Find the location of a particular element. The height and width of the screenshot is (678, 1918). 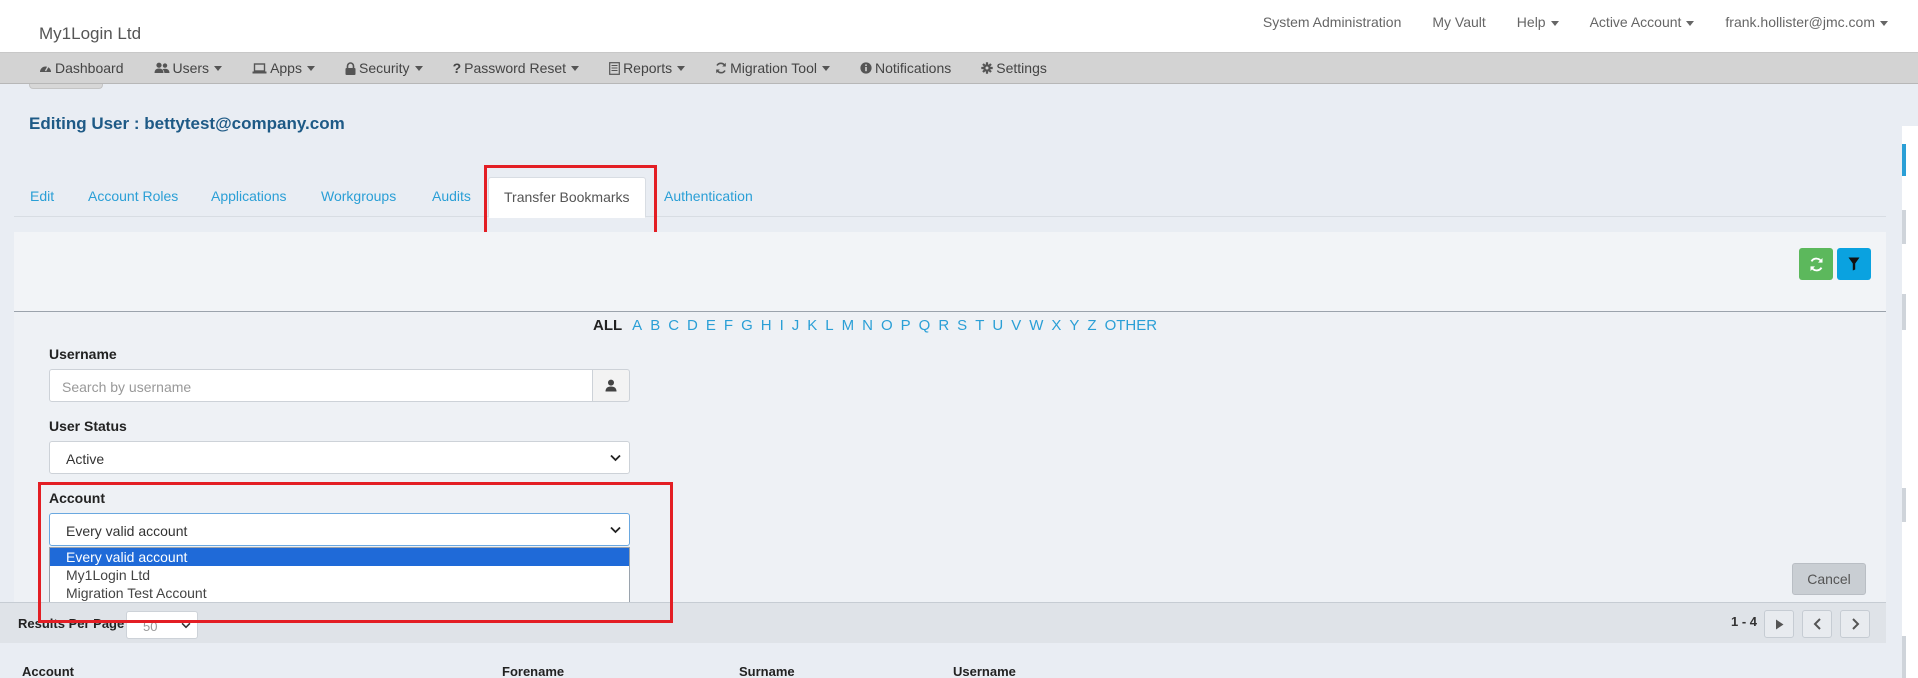

nav-apps: Apps is located at coordinates (283, 68).